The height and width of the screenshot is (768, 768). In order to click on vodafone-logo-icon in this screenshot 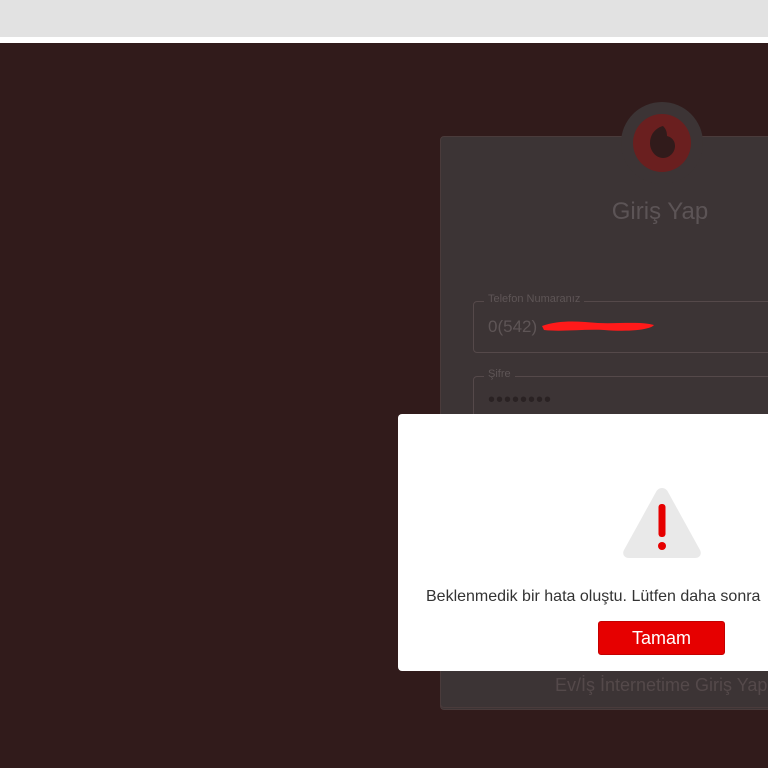, I will do `click(662, 143)`.